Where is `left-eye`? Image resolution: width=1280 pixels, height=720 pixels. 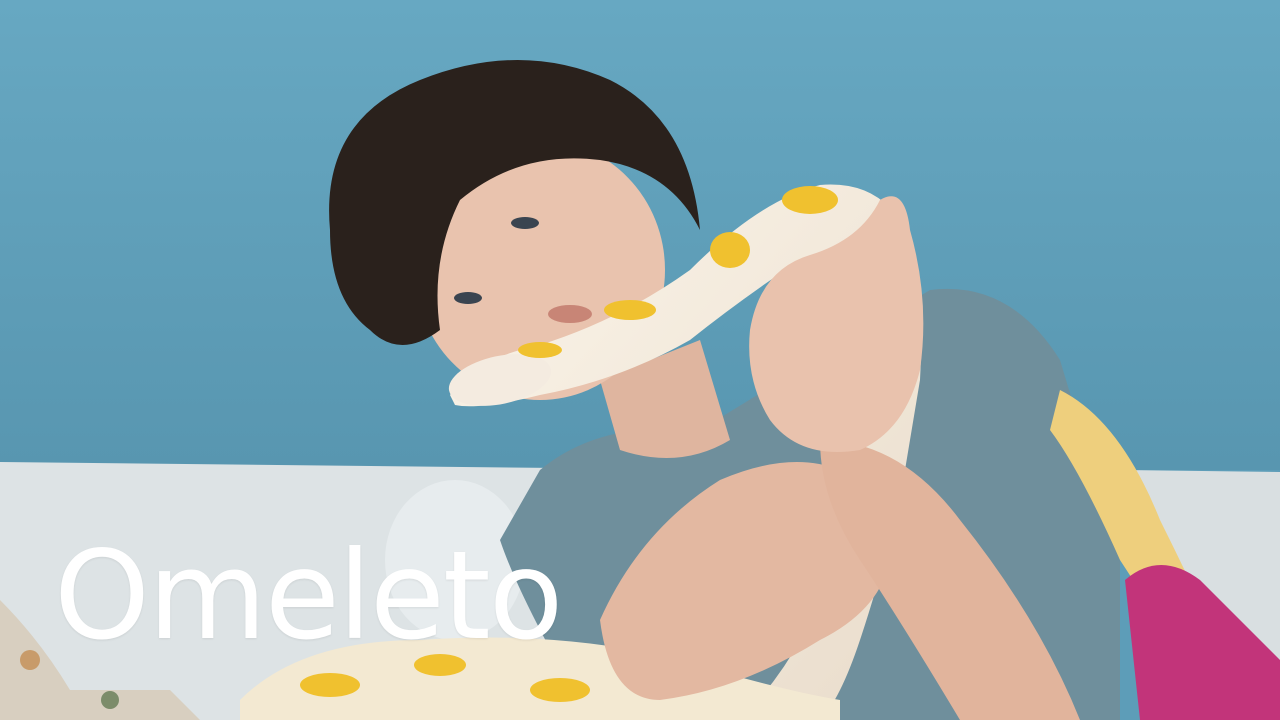
left-eye is located at coordinates (468, 298).